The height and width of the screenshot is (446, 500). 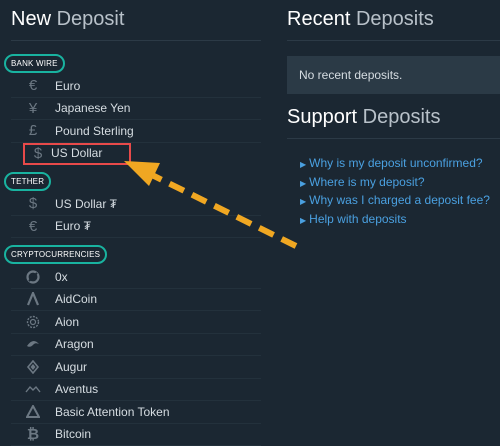 I want to click on link-label: Help with deposits, so click(x=358, y=218).